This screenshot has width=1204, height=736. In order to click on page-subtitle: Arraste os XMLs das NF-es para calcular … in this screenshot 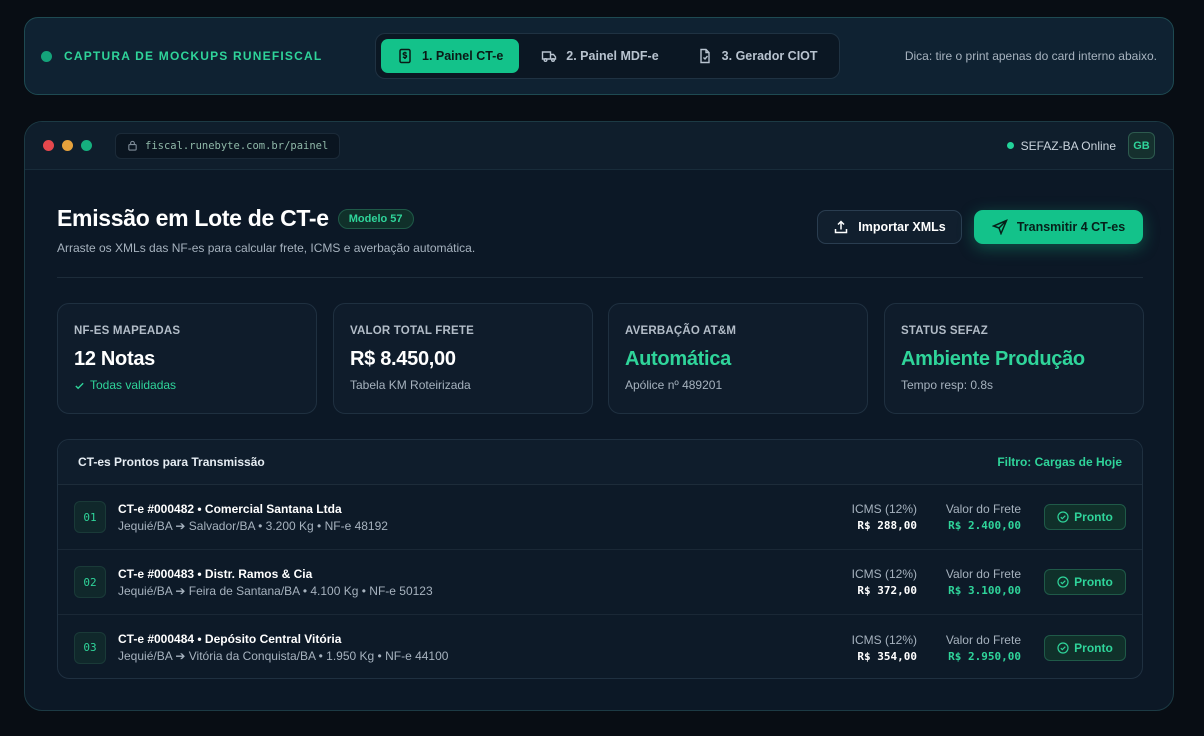, I will do `click(266, 248)`.